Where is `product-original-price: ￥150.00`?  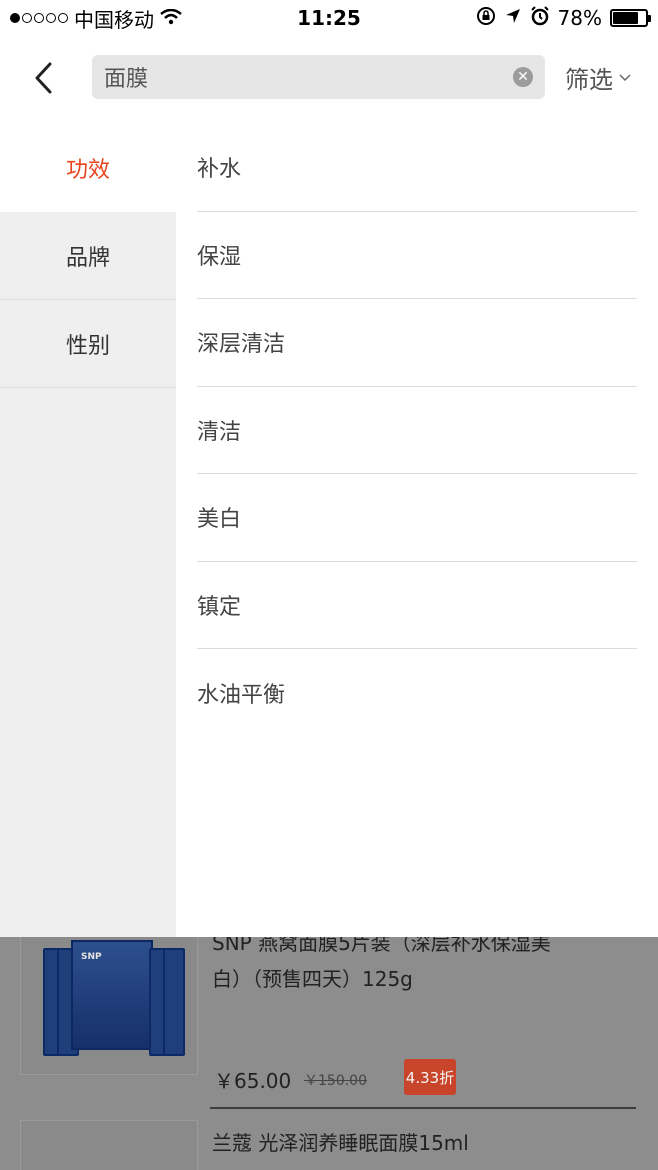 product-original-price: ￥150.00 is located at coordinates (335, 1081).